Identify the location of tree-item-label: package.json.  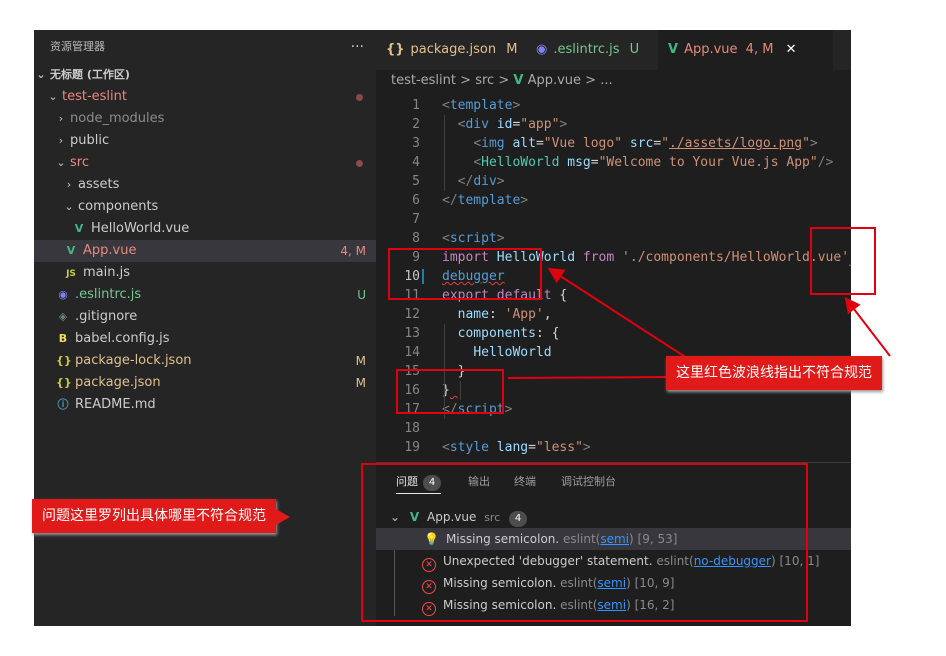
(118, 382).